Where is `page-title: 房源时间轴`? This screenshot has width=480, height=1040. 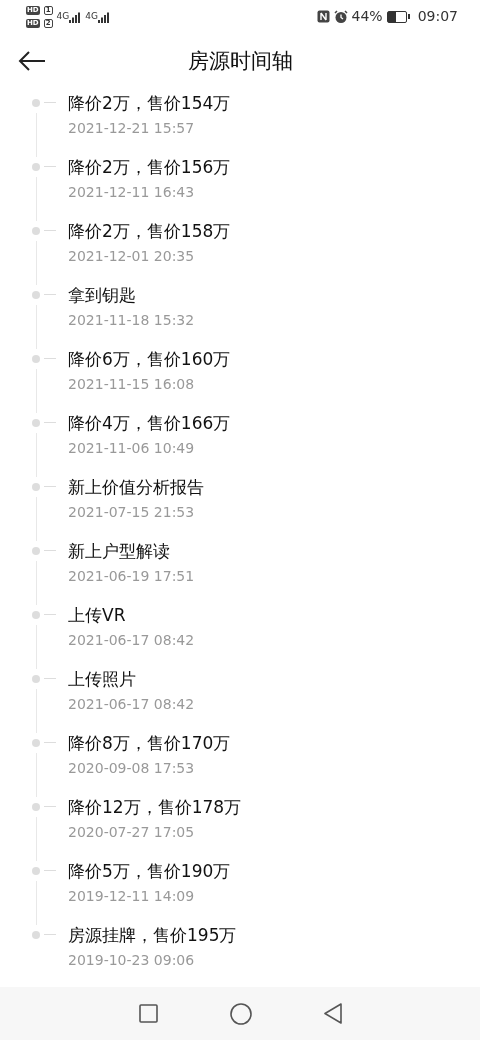
page-title: 房源时间轴 is located at coordinates (240, 62).